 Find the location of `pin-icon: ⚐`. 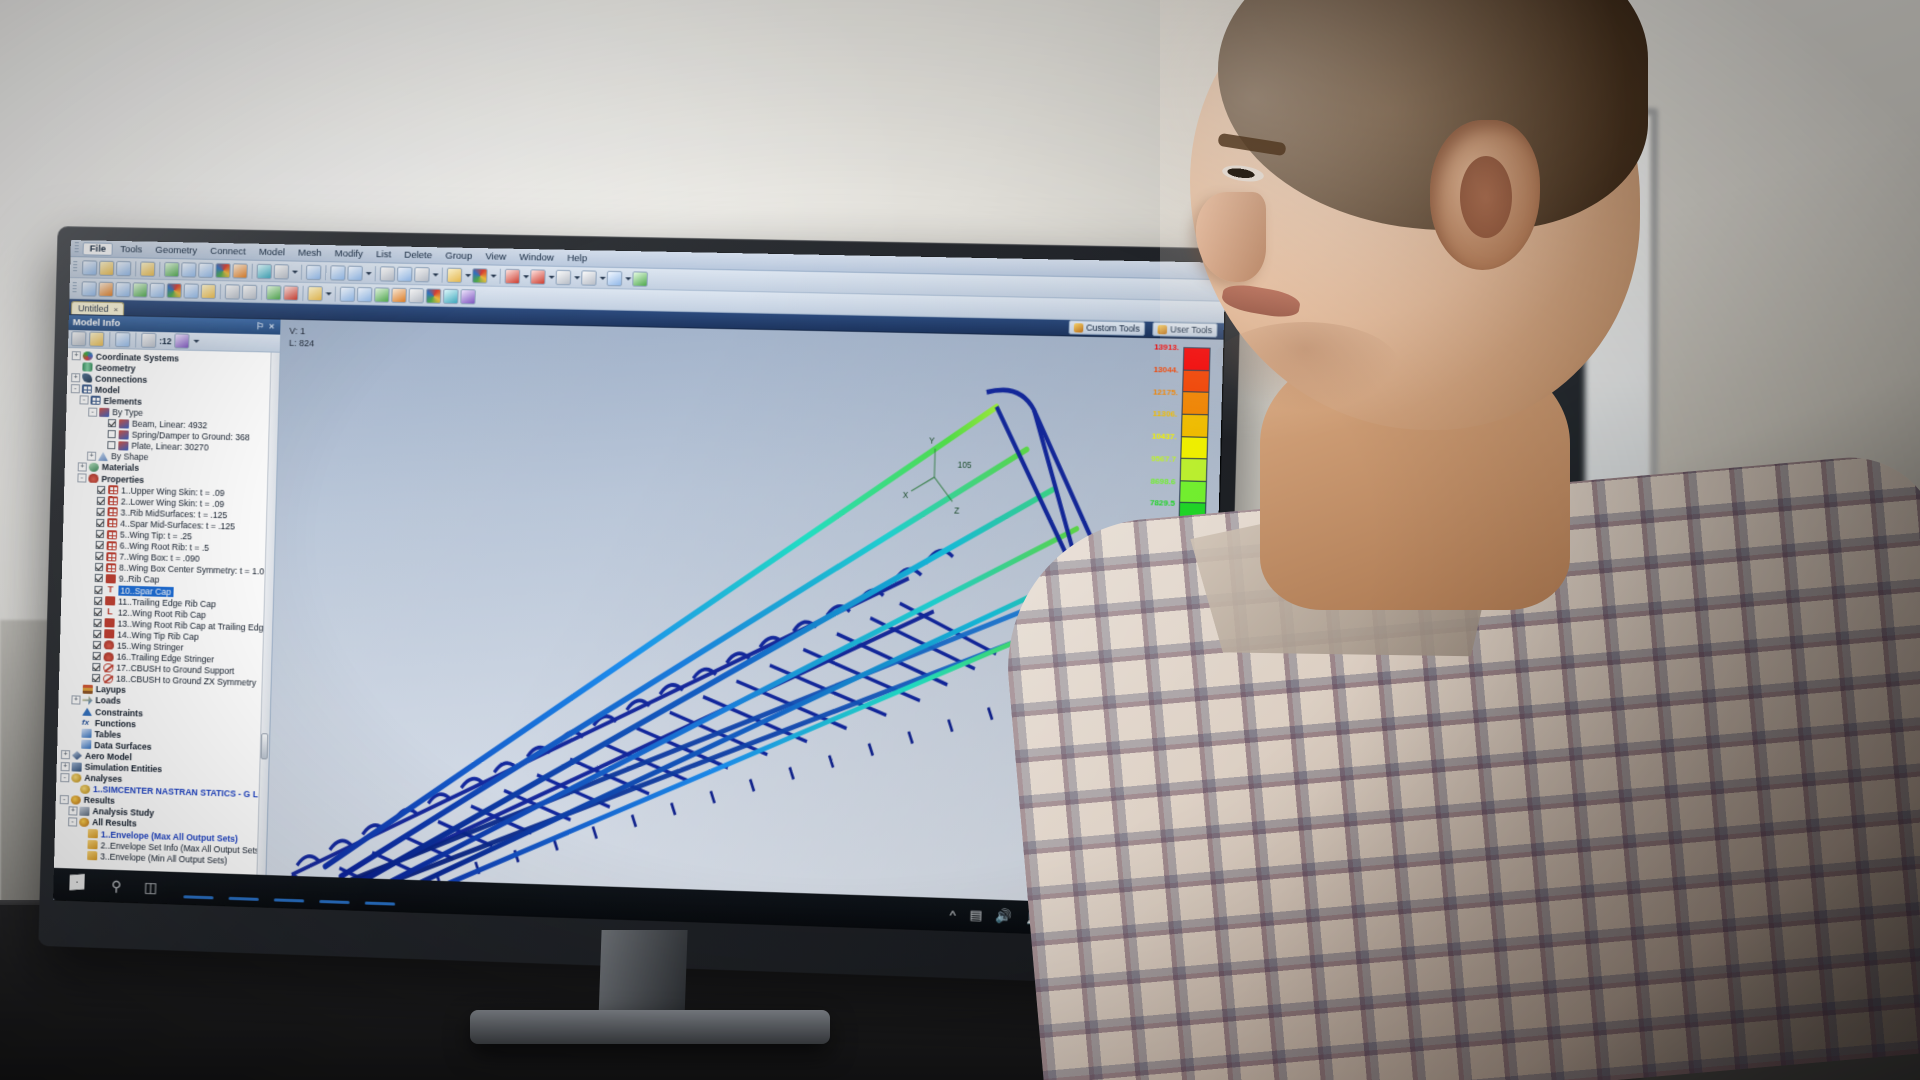

pin-icon: ⚐ is located at coordinates (260, 326).